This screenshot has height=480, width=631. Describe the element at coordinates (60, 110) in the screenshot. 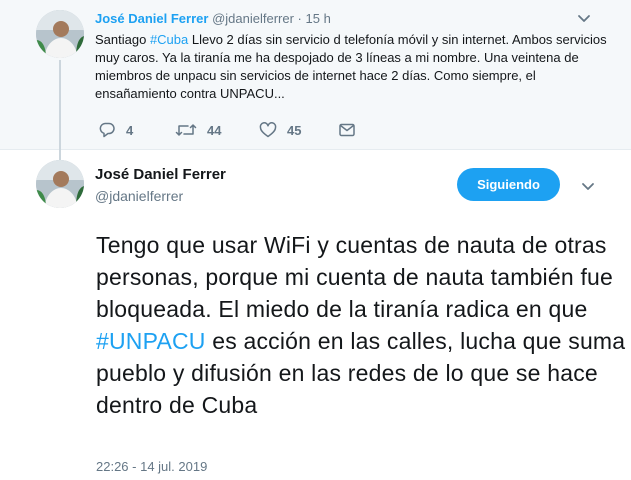

I see `thread-connector` at that location.